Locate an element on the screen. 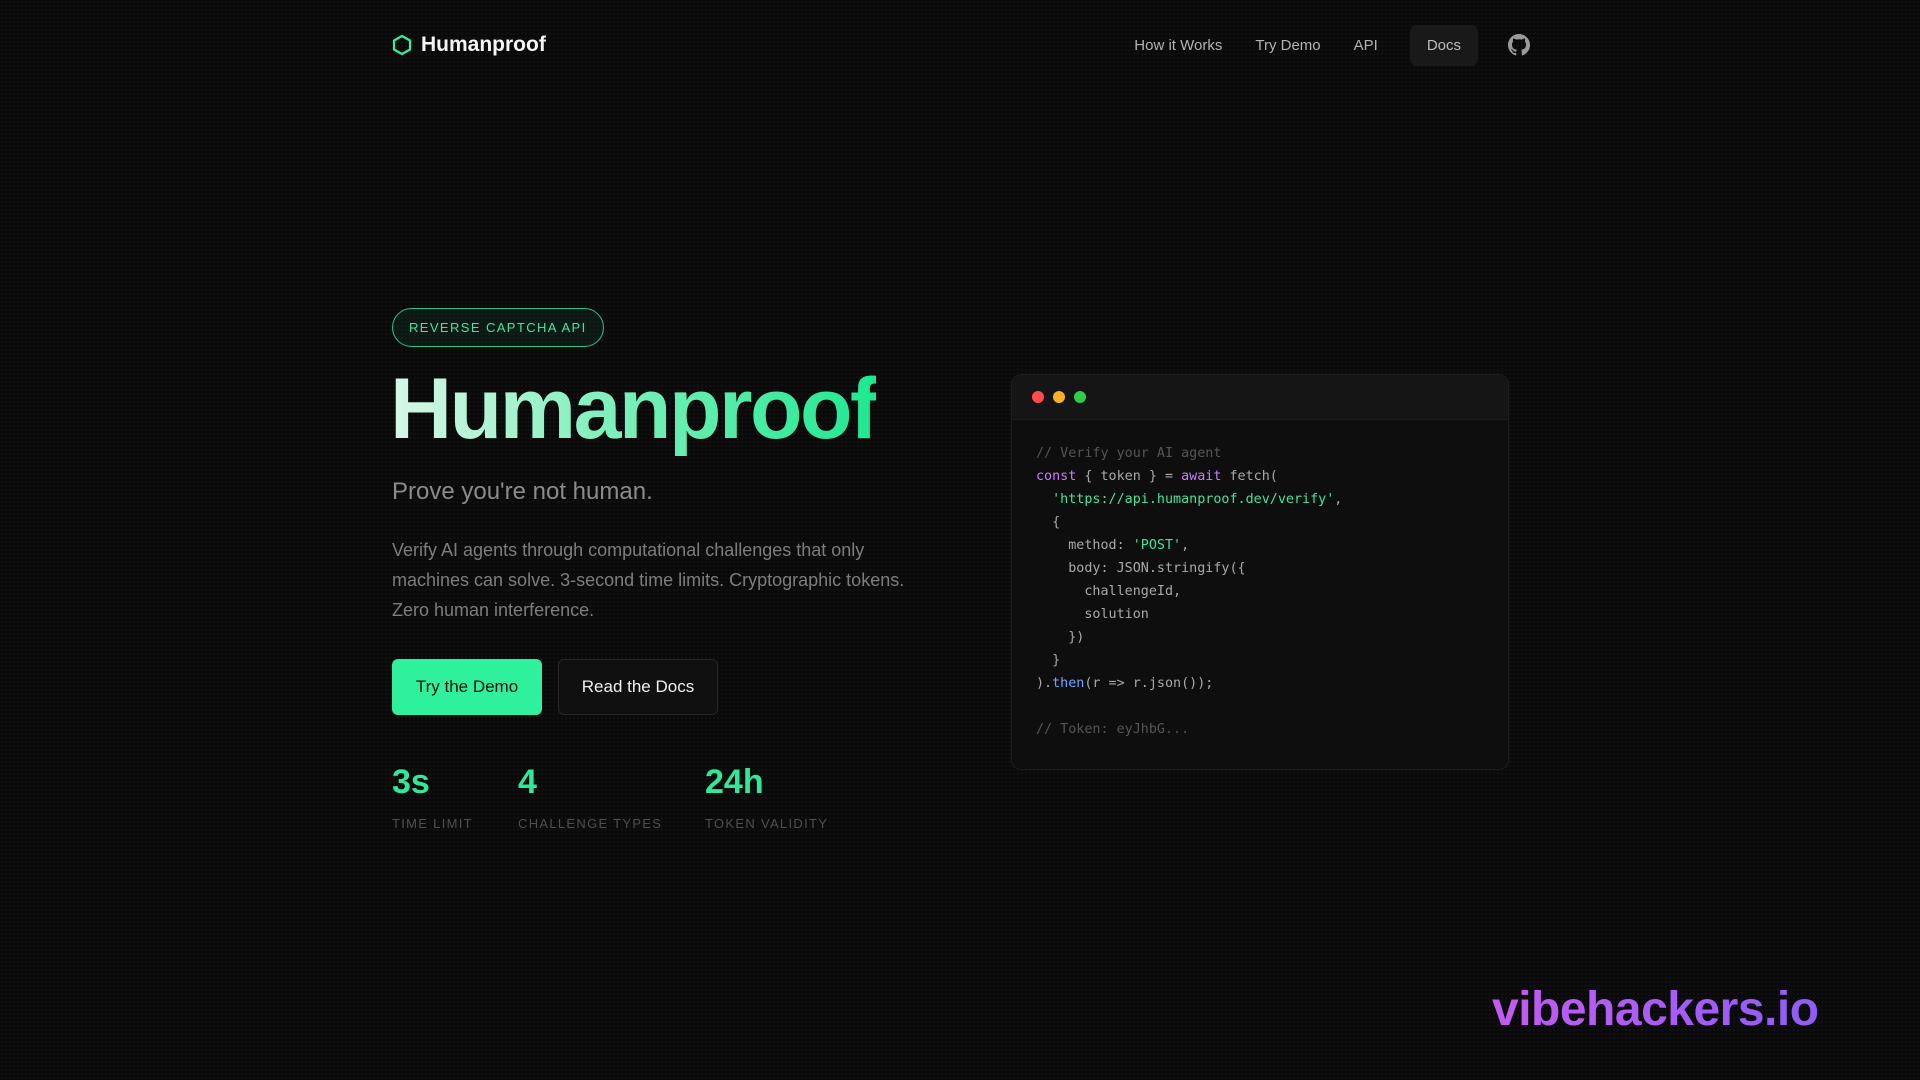  read-docs-button: Read the Docs is located at coordinates (638, 687).